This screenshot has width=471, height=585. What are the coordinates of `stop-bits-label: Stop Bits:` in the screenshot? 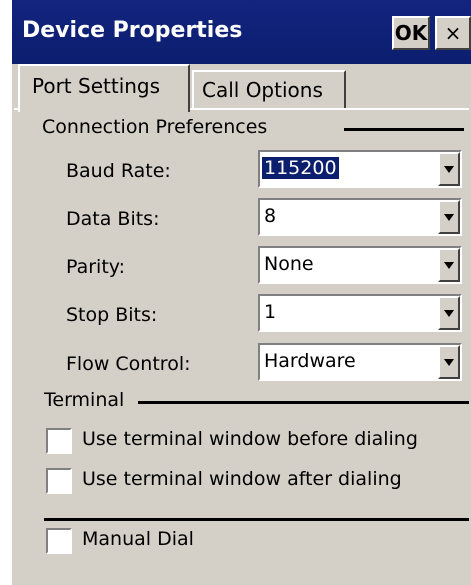 It's located at (112, 315).